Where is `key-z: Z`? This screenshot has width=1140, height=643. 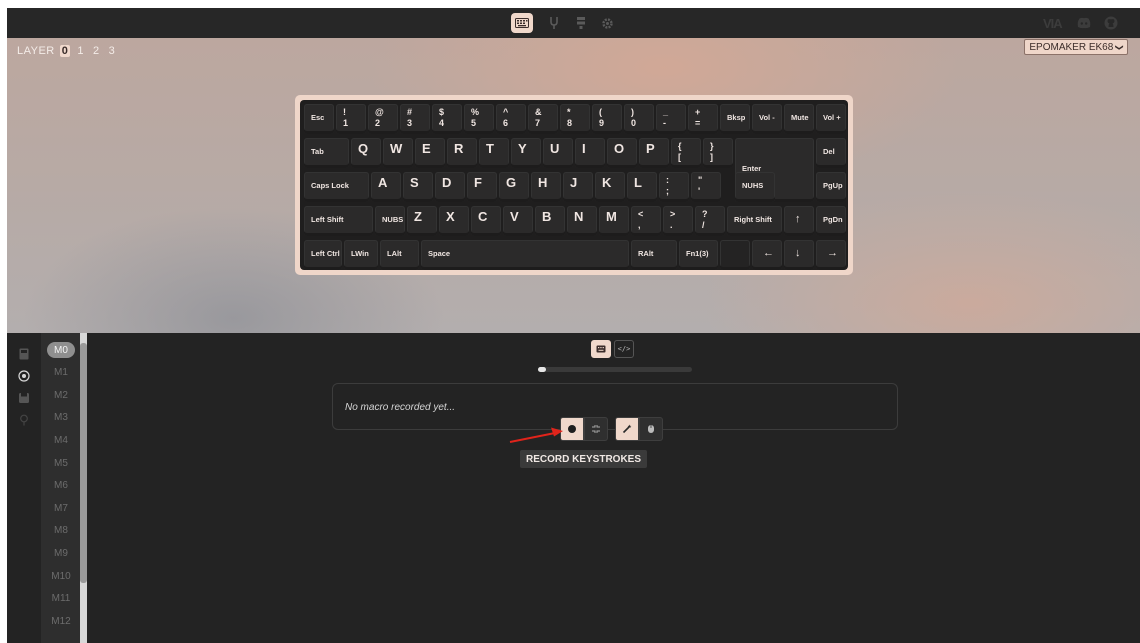
key-z: Z is located at coordinates (422, 221).